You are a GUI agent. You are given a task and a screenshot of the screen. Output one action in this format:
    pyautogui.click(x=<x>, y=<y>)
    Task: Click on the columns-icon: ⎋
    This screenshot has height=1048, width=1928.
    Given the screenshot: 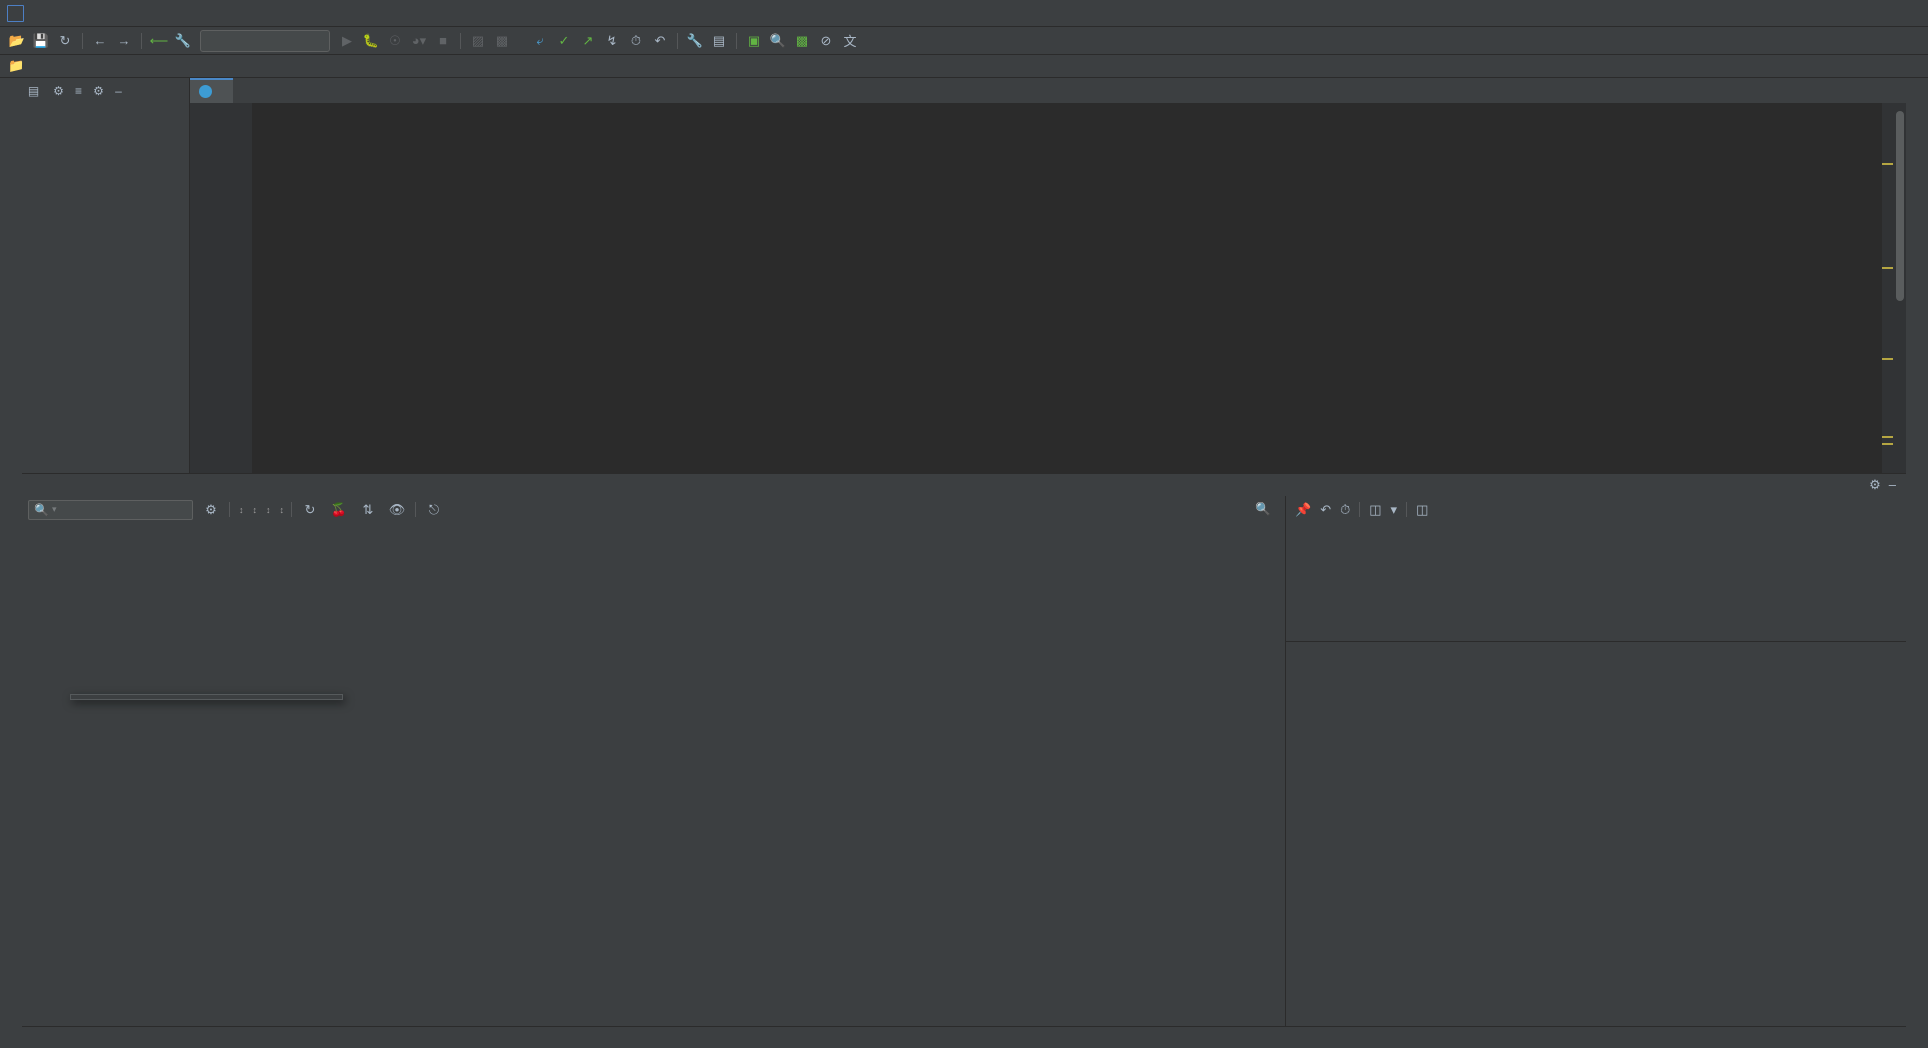 What is the action you would take?
    pyautogui.click(x=434, y=510)
    